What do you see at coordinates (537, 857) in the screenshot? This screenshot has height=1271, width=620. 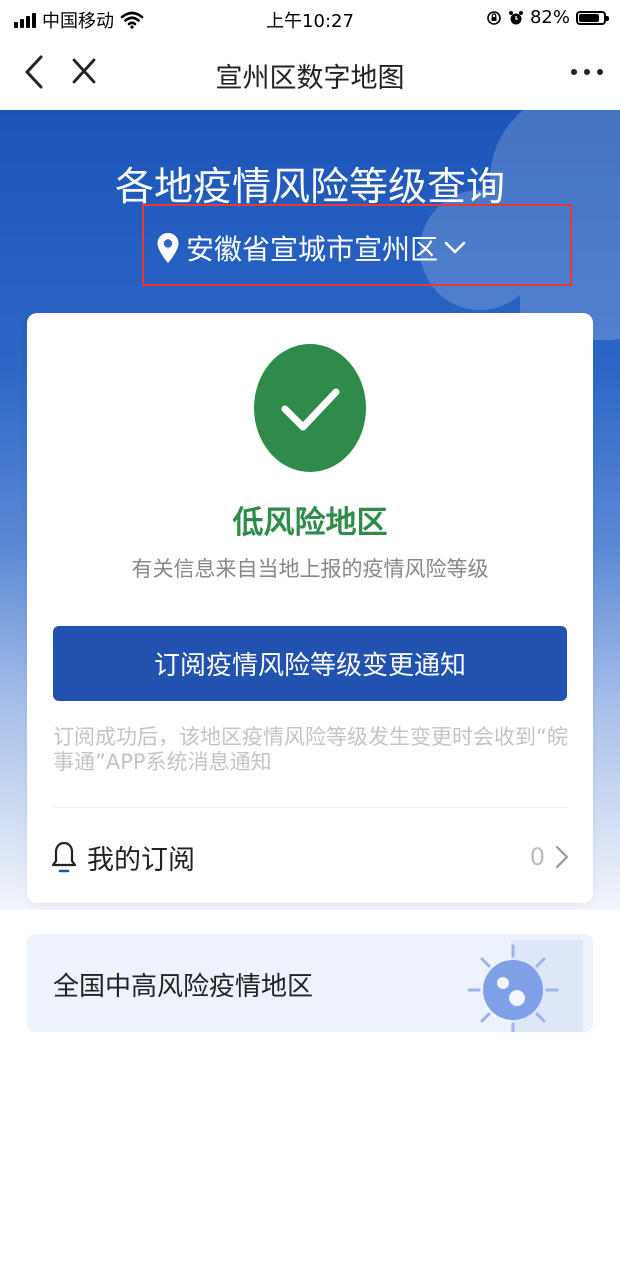 I see `subscription-count: 0` at bounding box center [537, 857].